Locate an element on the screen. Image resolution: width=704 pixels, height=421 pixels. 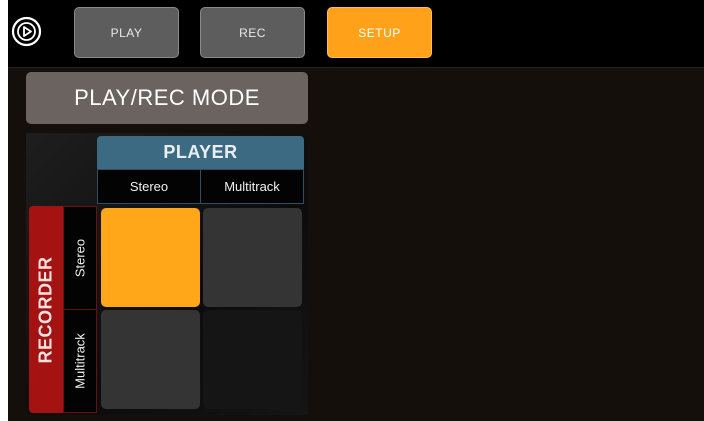
mode-cell-multitrack-player-stereo-recorder is located at coordinates (252, 257).